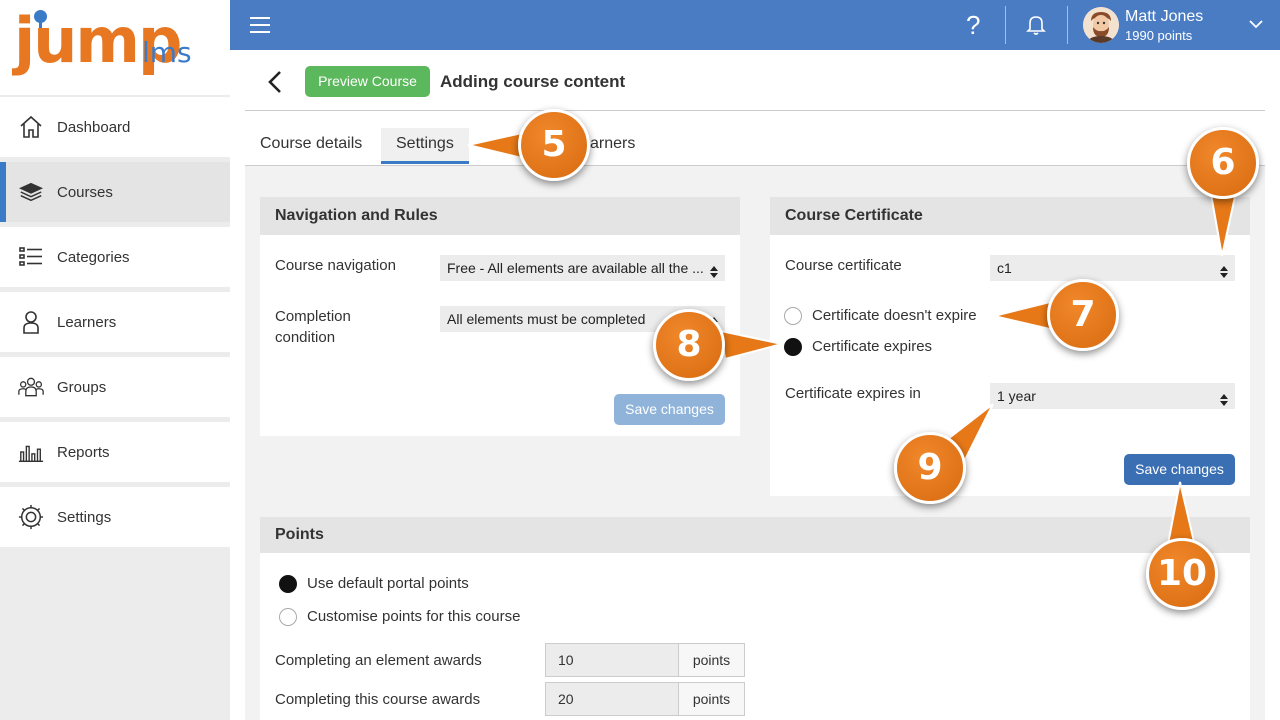 The height and width of the screenshot is (720, 1280). Describe the element at coordinates (1101, 25) in the screenshot. I see `avatar` at that location.